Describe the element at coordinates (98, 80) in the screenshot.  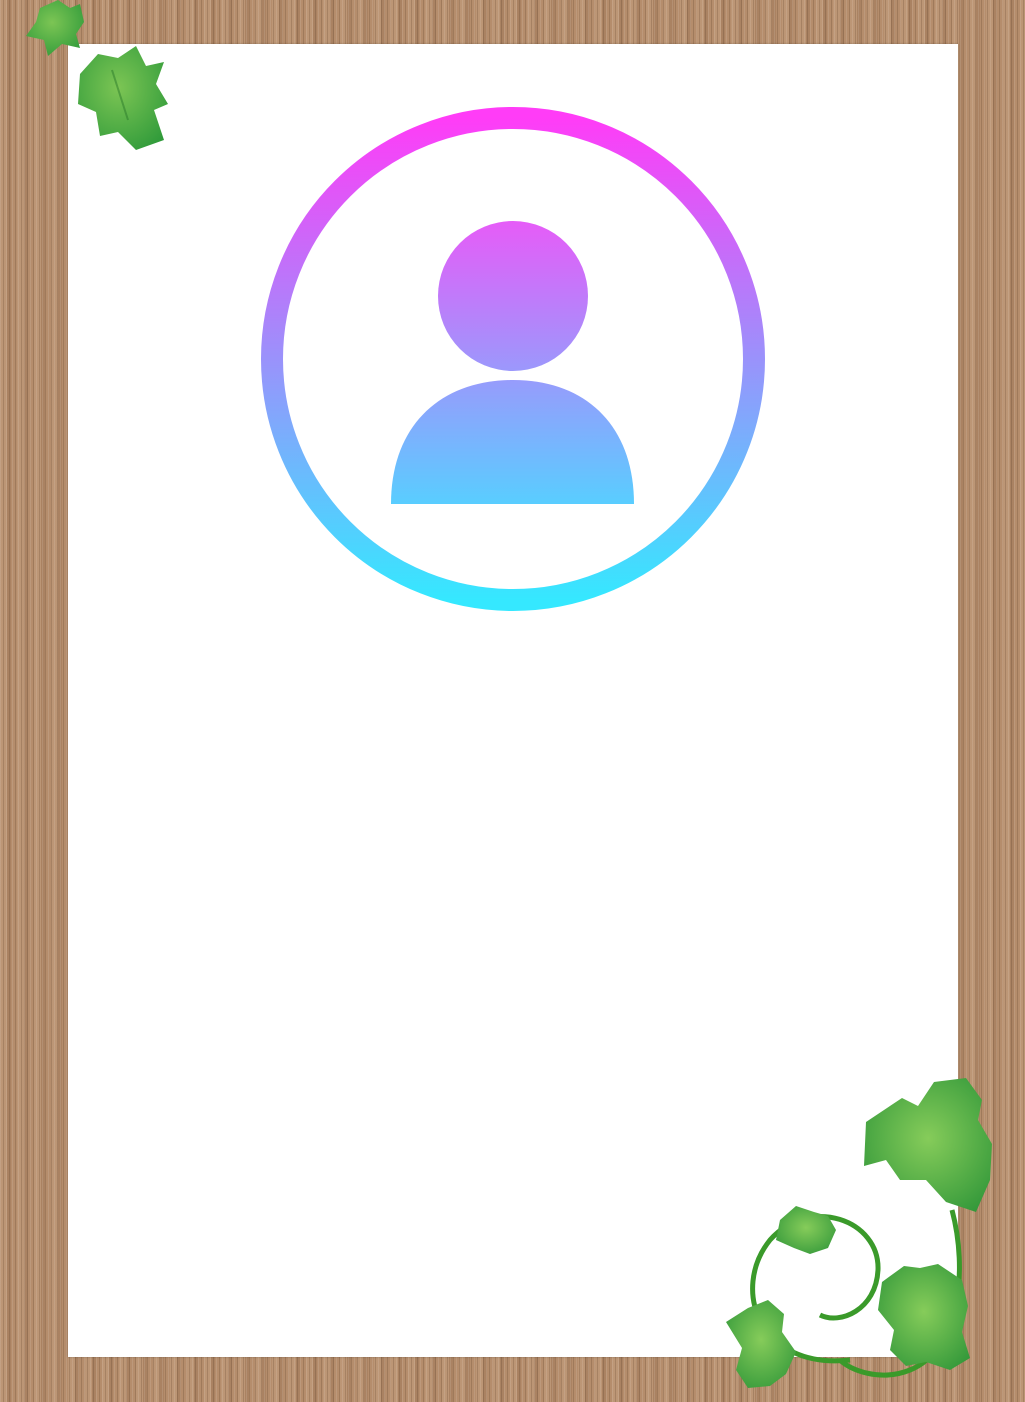
I see `ivy-leaves-icon` at that location.